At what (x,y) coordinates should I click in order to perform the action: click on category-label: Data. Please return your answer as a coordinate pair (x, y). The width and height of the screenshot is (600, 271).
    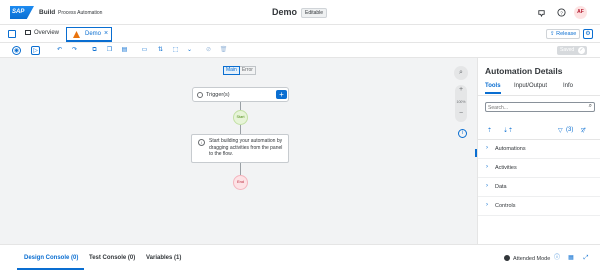
    Looking at the image, I should click on (501, 187).